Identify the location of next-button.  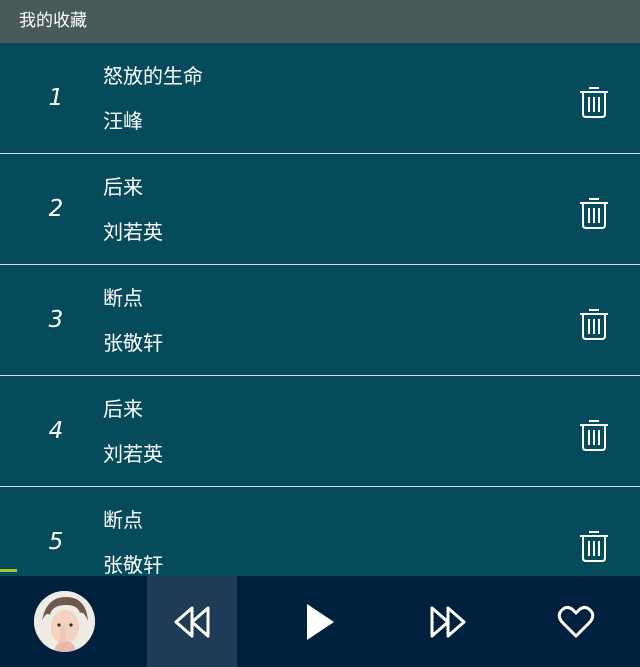
(448, 621).